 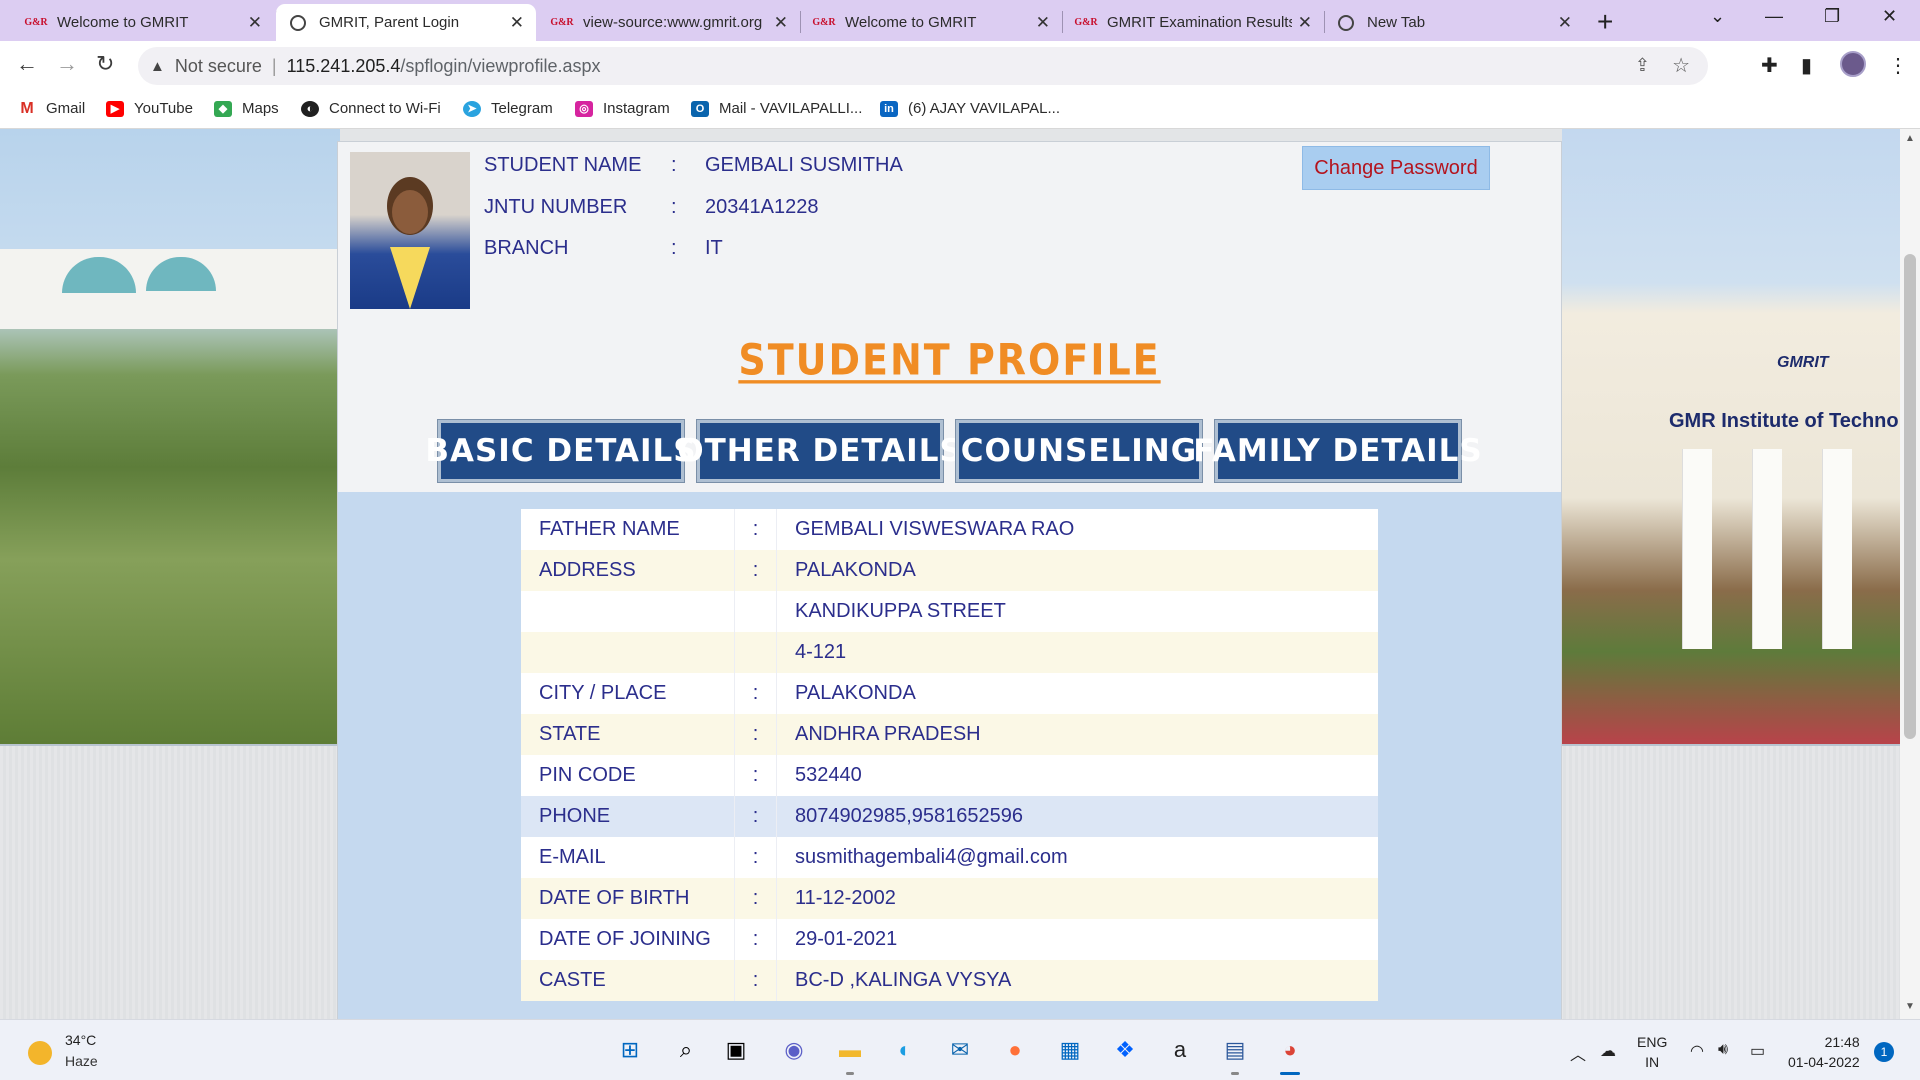 I want to click on detail-row: STATE: ANDHRA PRADESH, so click(x=949, y=734).